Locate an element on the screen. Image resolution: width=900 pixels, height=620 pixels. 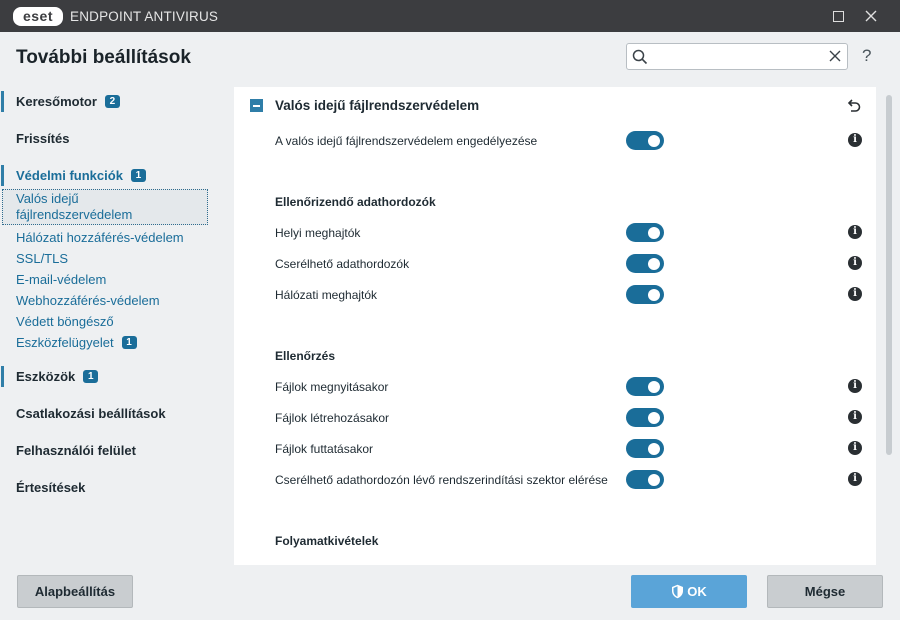
sidebar-item-ssl-tls: SSL/TLS is located at coordinates (113, 258).